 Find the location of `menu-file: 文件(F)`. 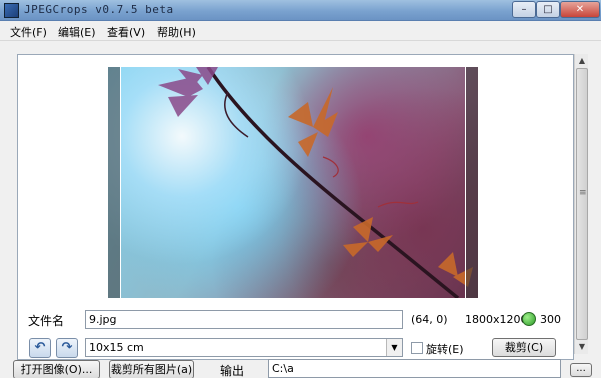

menu-file: 文件(F) is located at coordinates (28, 32).